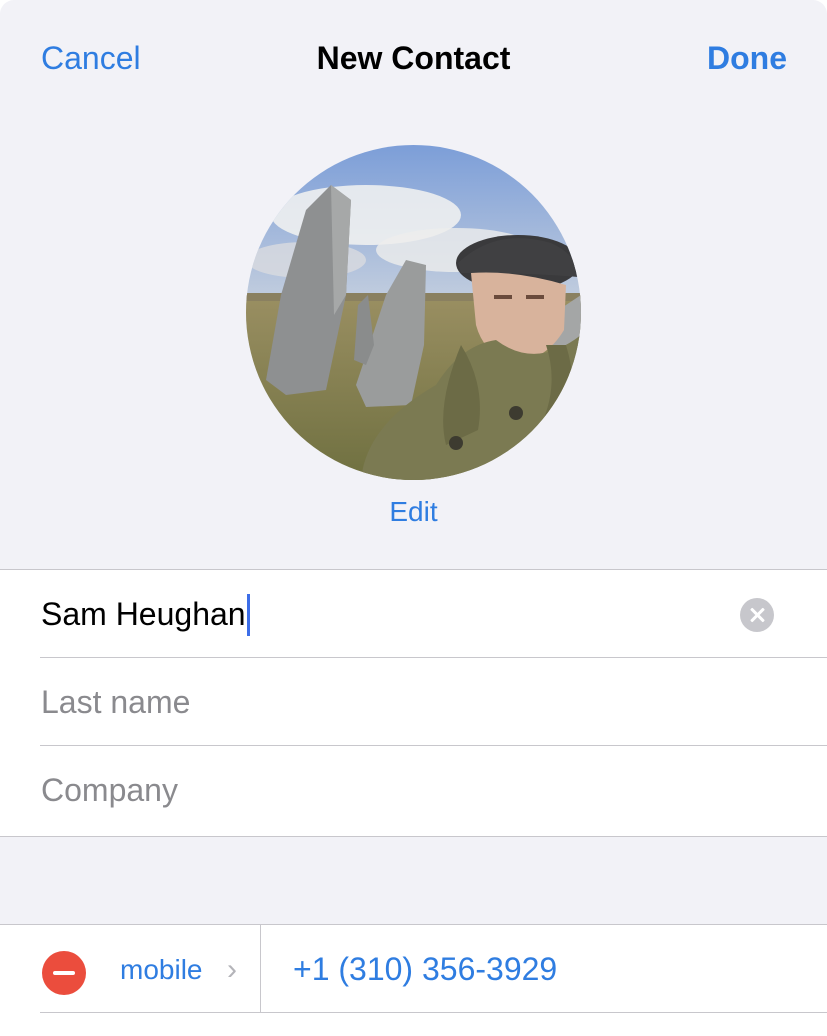  Describe the element at coordinates (232, 969) in the screenshot. I see `chevron-right-icon: ›` at that location.